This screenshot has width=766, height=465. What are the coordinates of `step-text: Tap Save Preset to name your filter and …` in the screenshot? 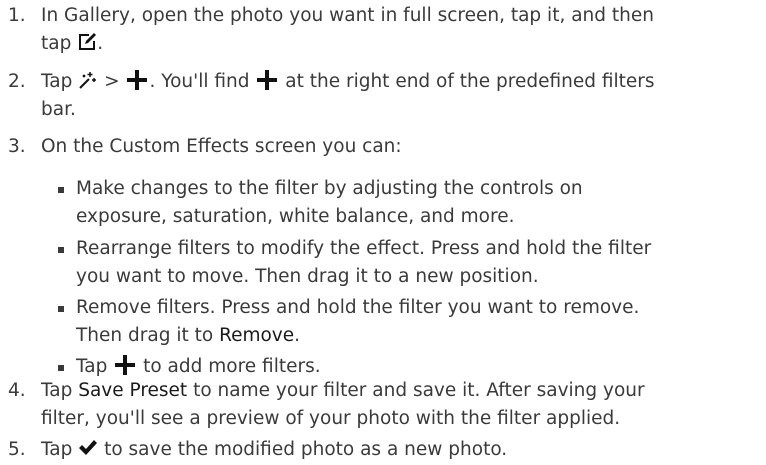 It's located at (343, 404).